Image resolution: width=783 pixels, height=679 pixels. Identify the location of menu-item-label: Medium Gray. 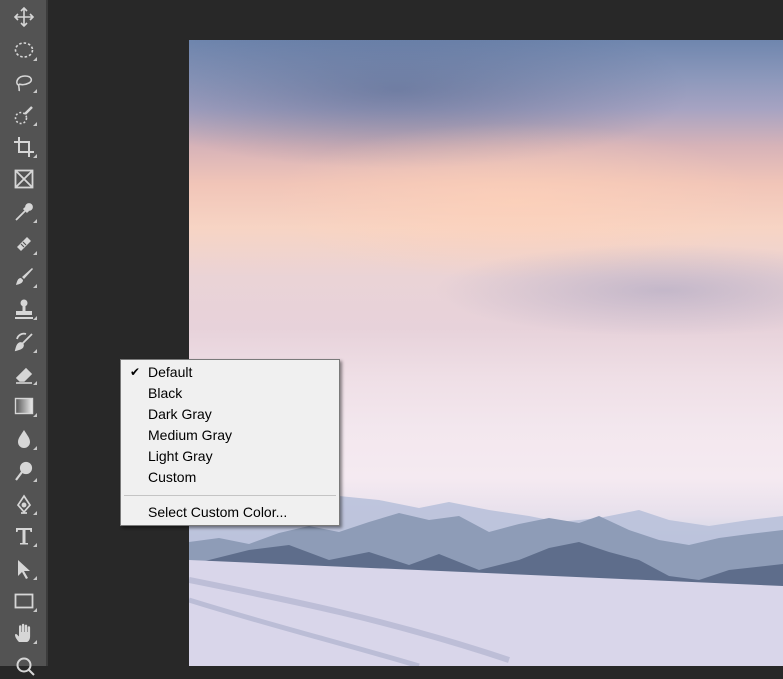
(190, 435).